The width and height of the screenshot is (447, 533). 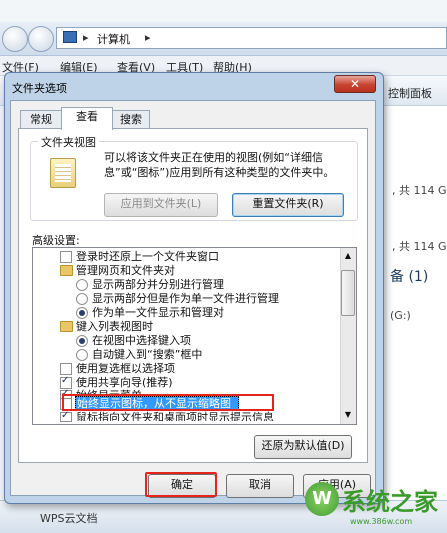 I want to click on folder-view-title: 文件夹视图, so click(x=68, y=142).